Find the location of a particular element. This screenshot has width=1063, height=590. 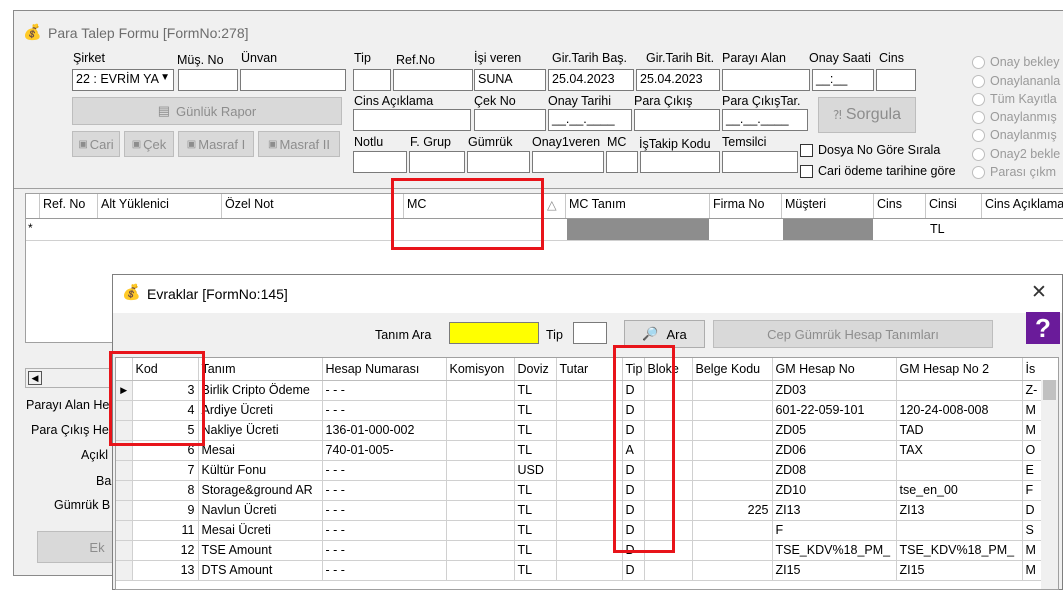

cell-kod: 12 is located at coordinates (165, 550).